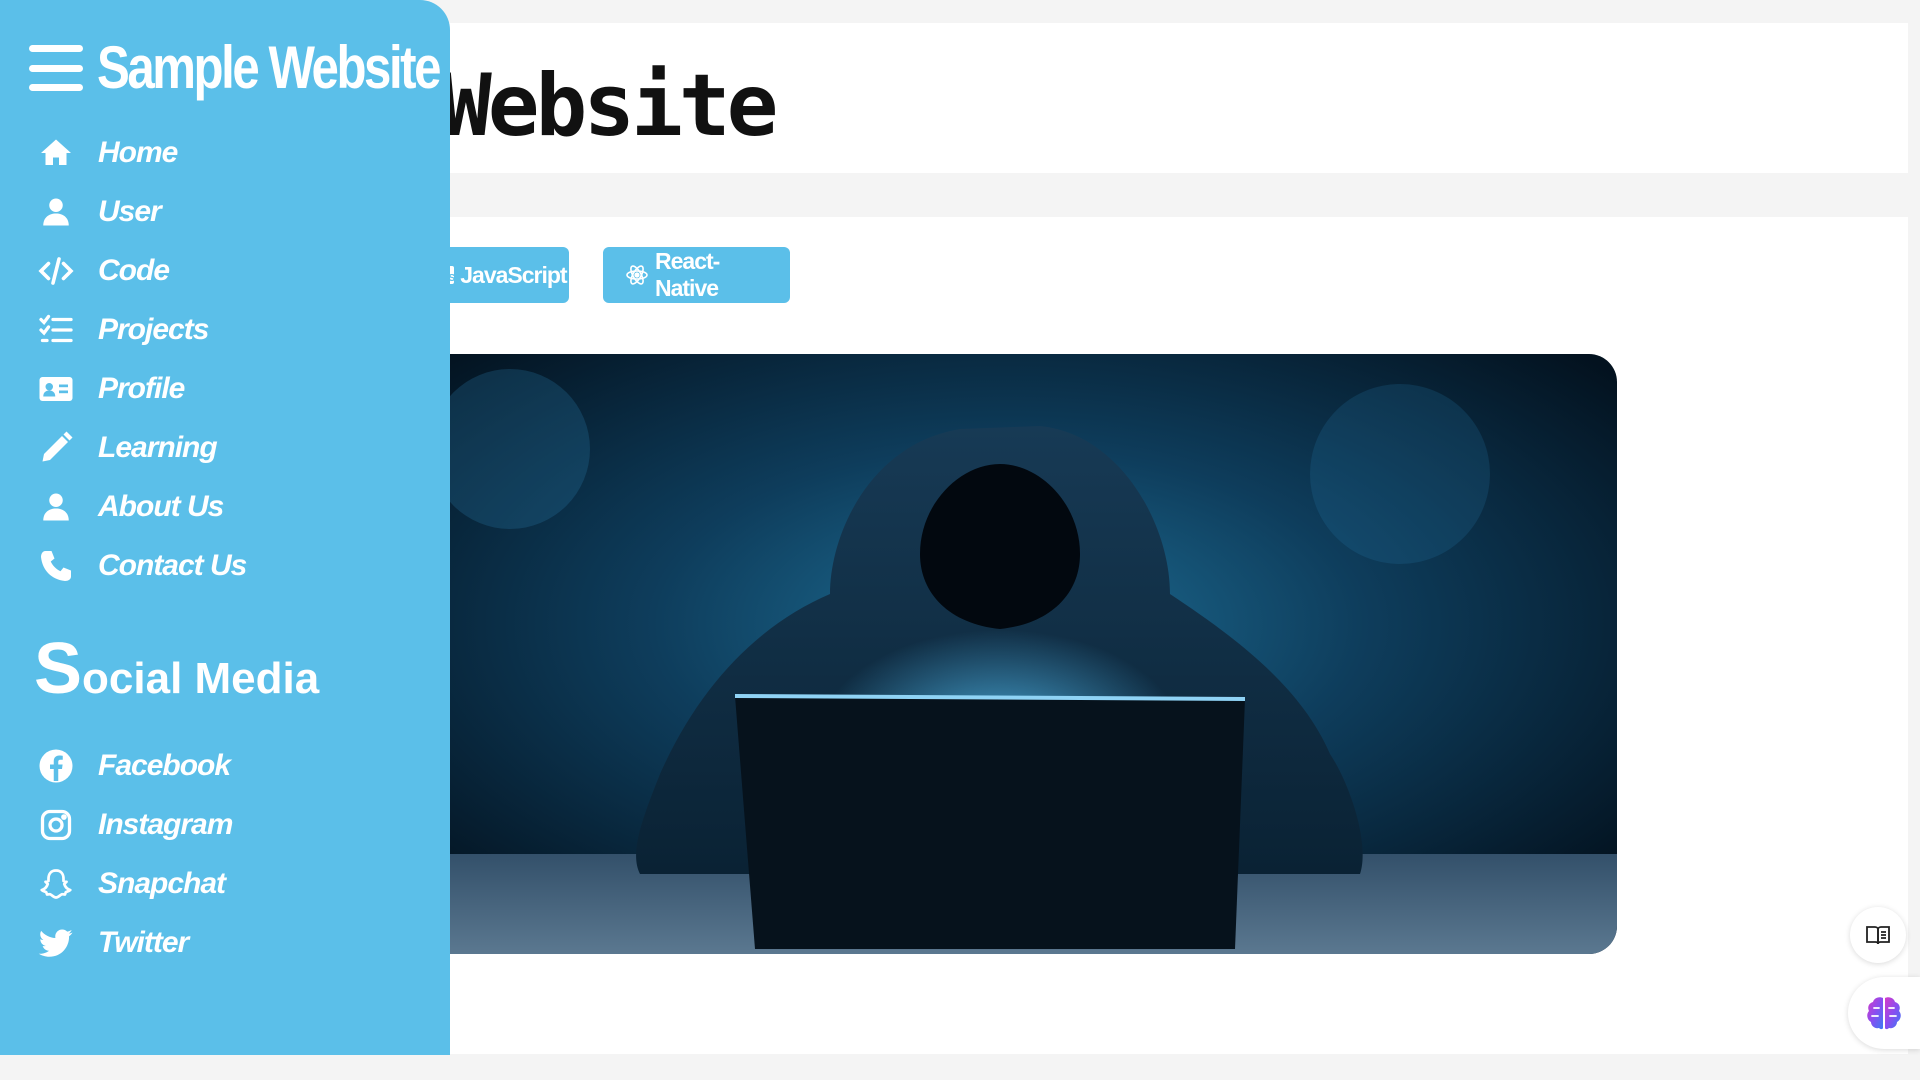 The width and height of the screenshot is (1920, 1080). I want to click on nav-item-home: Home, so click(107, 153).